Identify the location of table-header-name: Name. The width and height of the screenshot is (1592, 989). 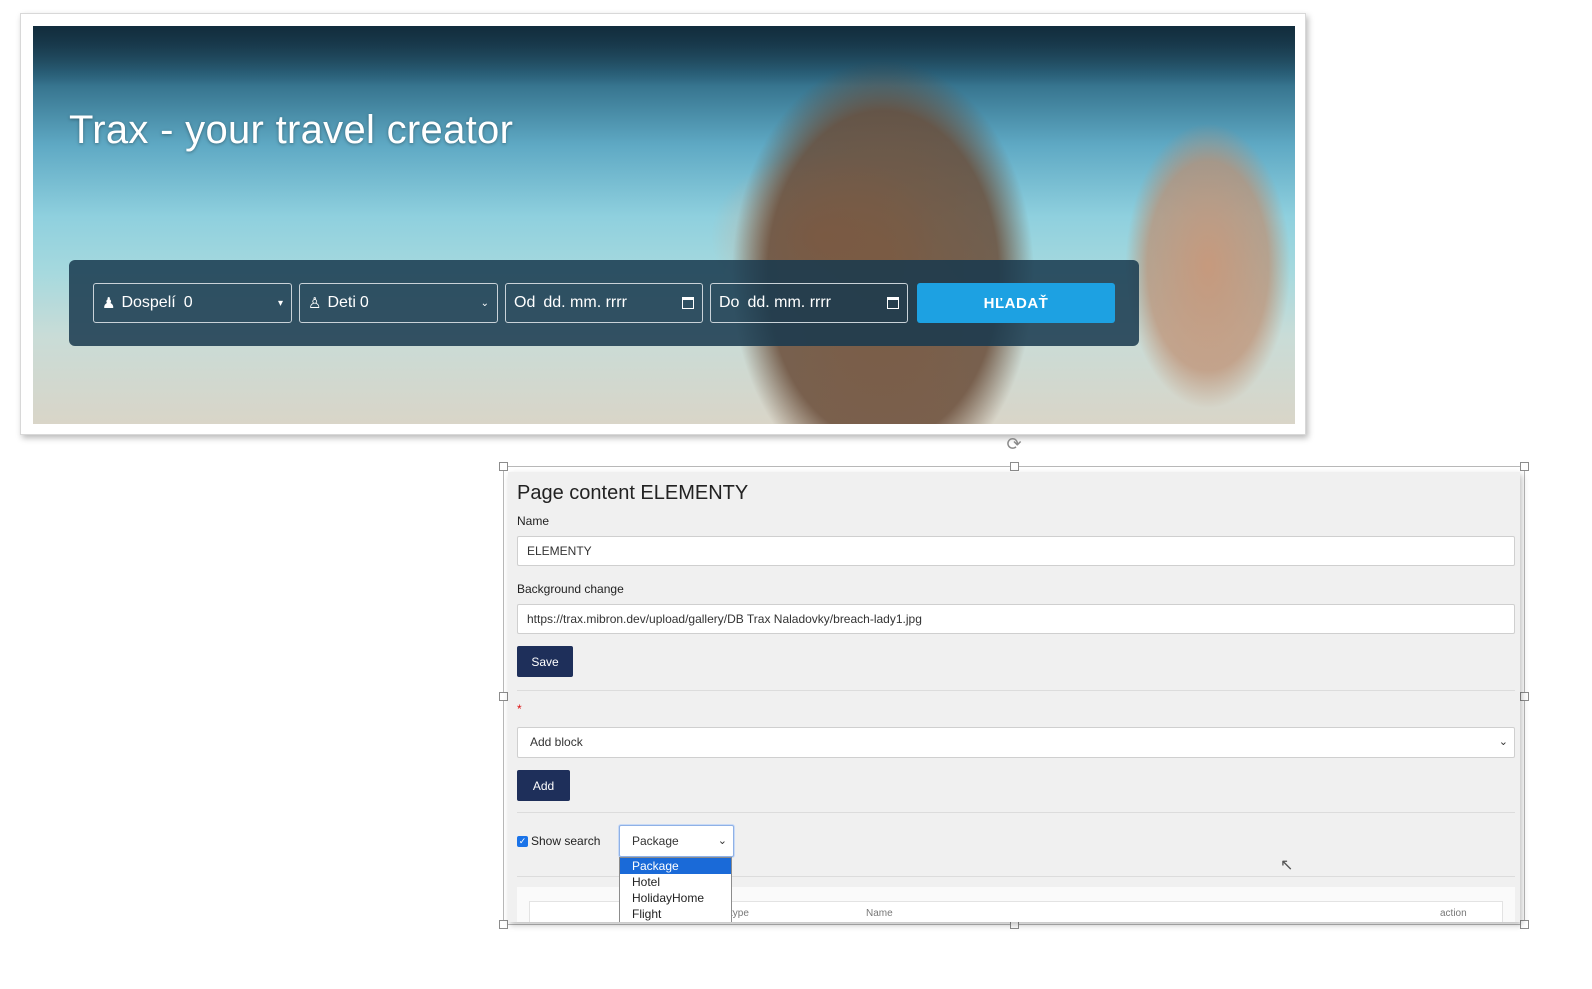
(879, 913).